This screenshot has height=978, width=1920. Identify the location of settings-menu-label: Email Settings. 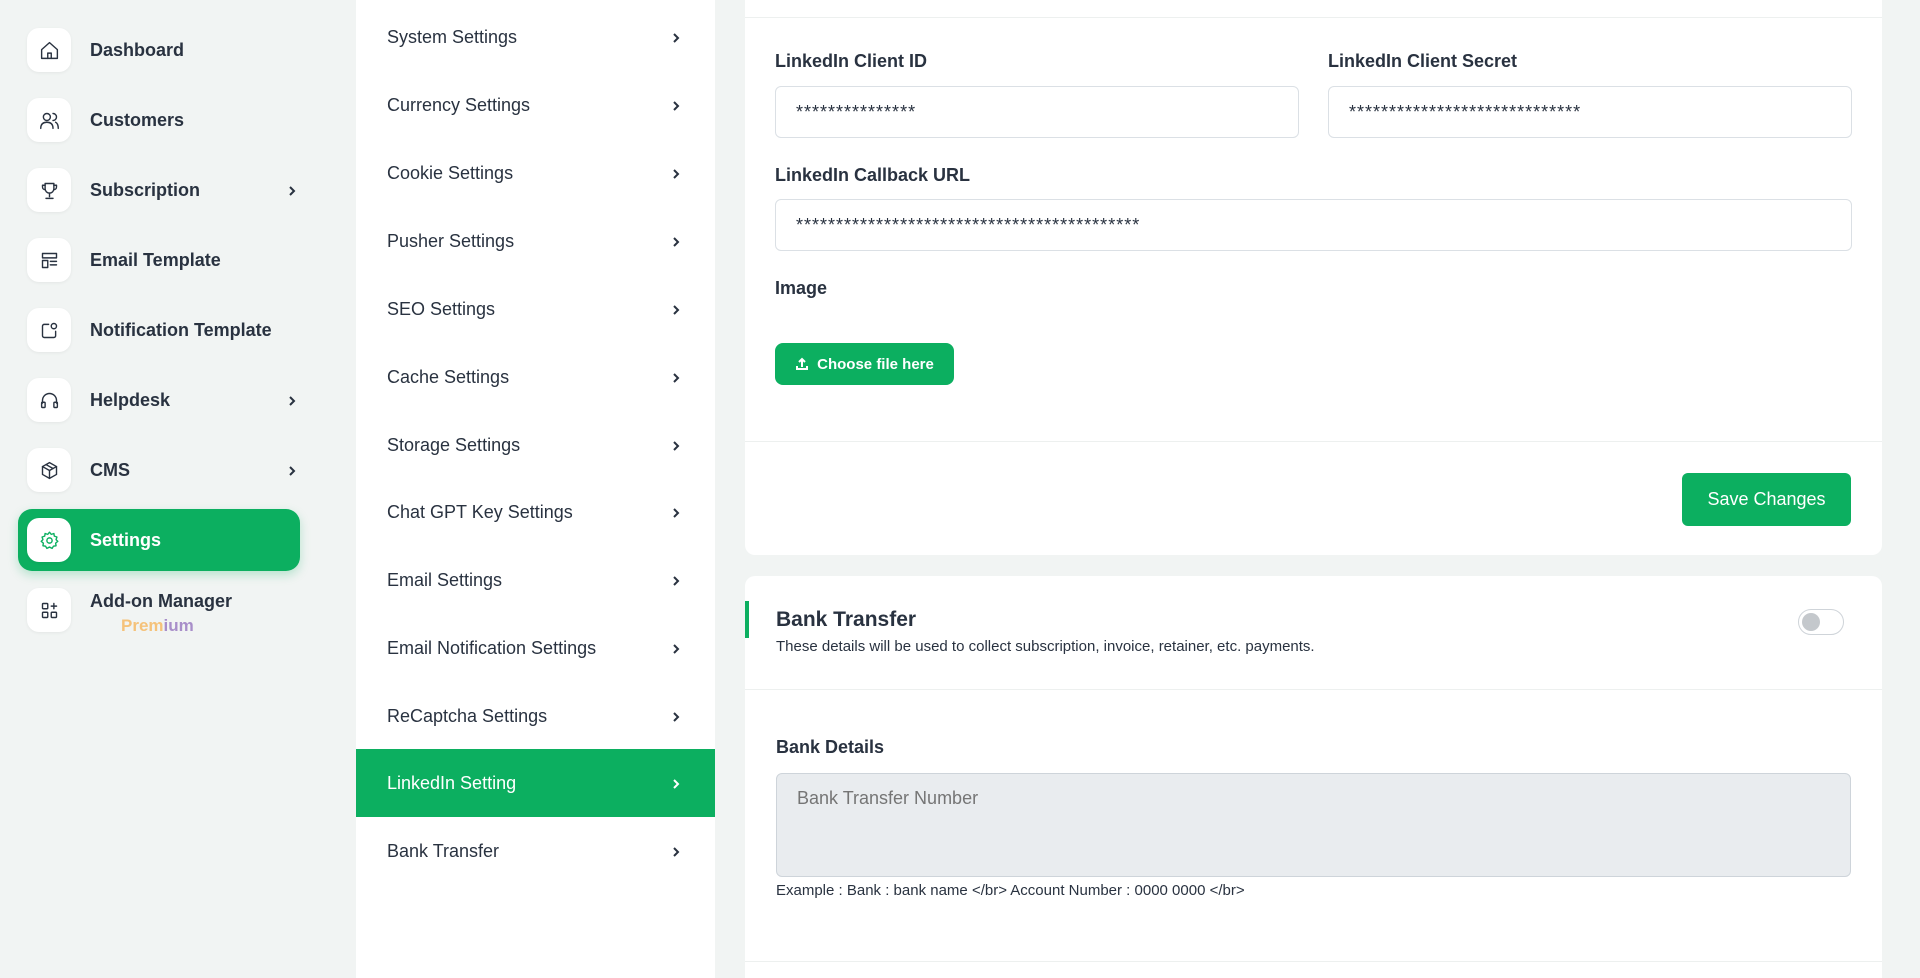
(445, 579).